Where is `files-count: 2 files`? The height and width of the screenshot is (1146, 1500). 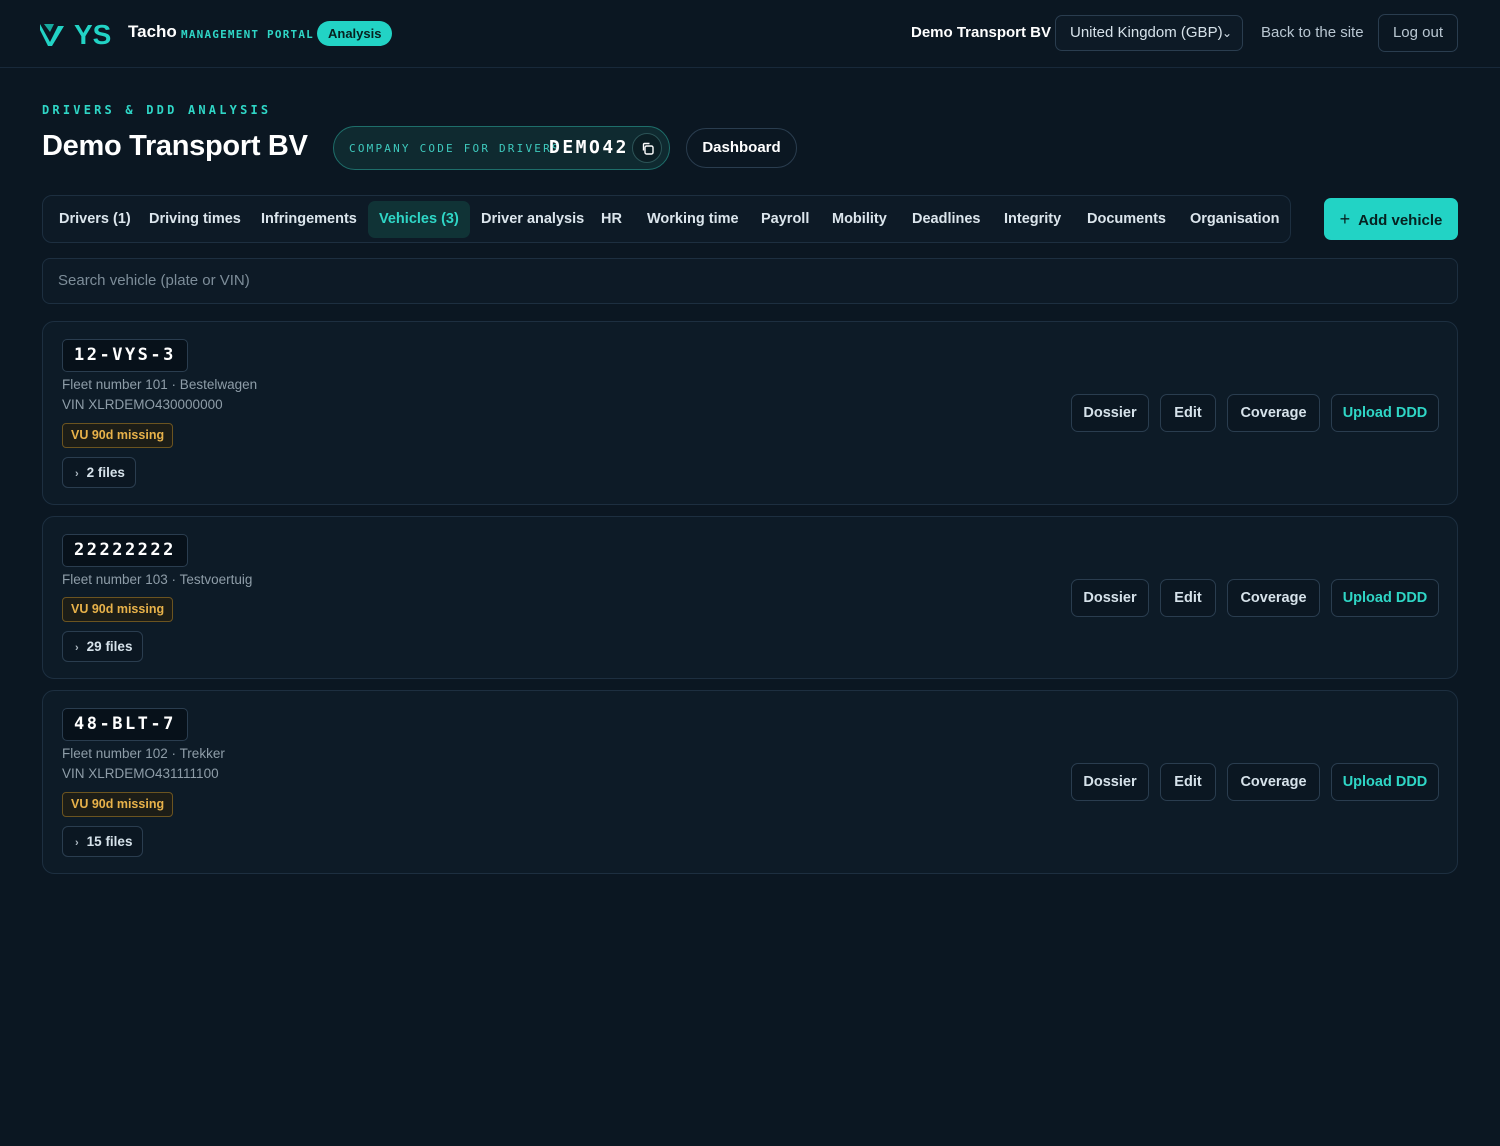 files-count: 2 files is located at coordinates (105, 472).